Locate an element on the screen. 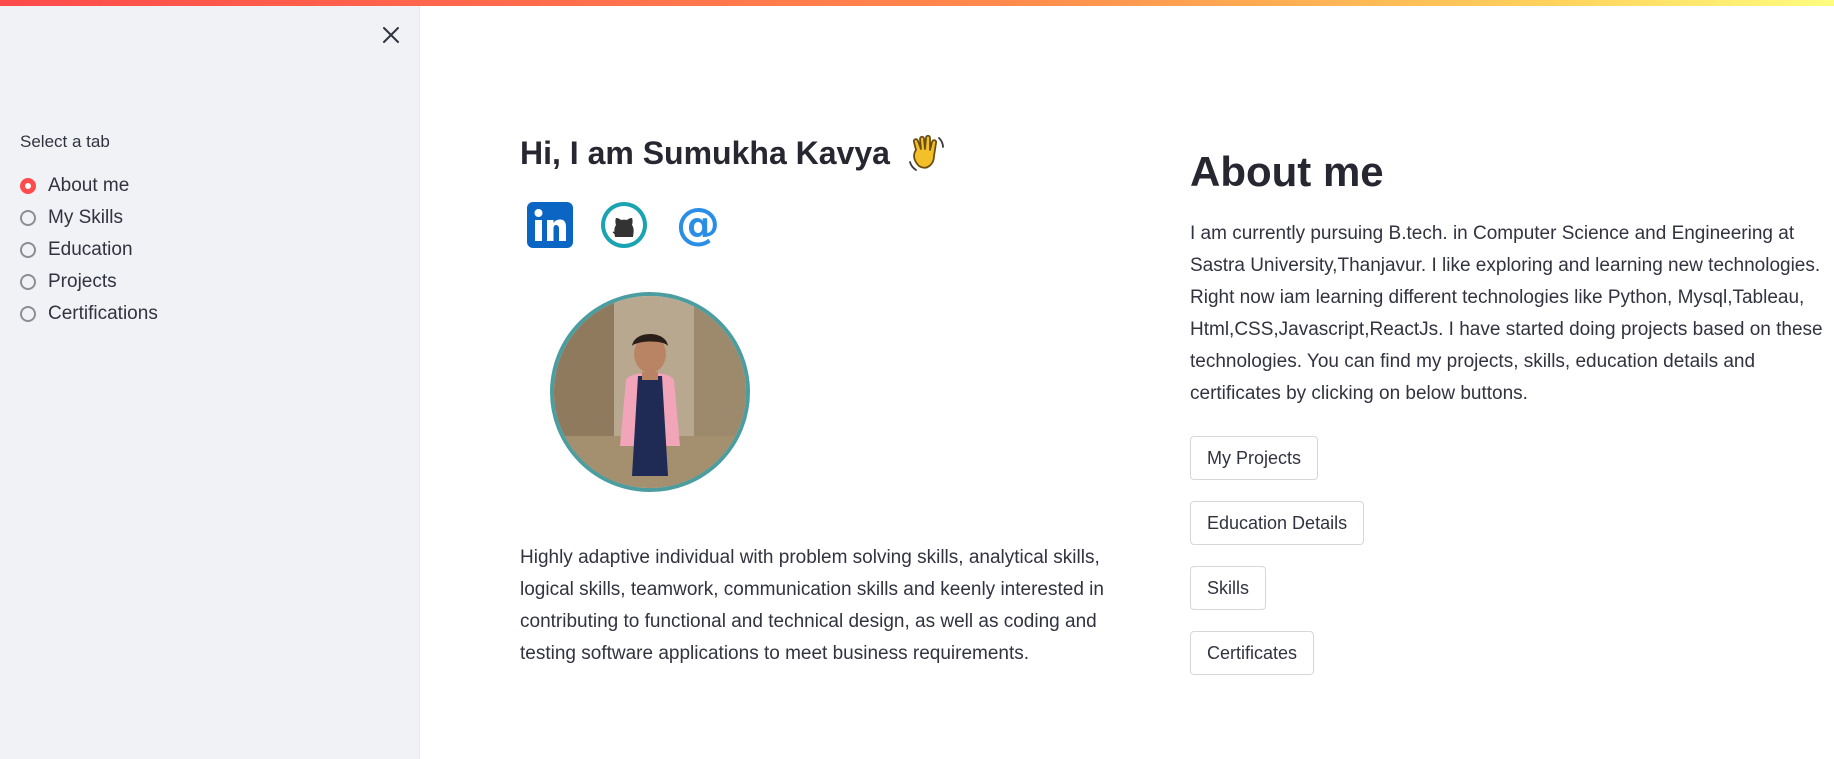  github-icon is located at coordinates (624, 225).